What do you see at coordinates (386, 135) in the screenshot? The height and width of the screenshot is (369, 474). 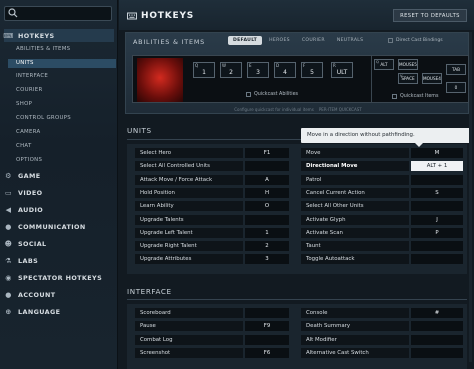 I see `tooltip: Move in a direction without pathfinding.` at bounding box center [386, 135].